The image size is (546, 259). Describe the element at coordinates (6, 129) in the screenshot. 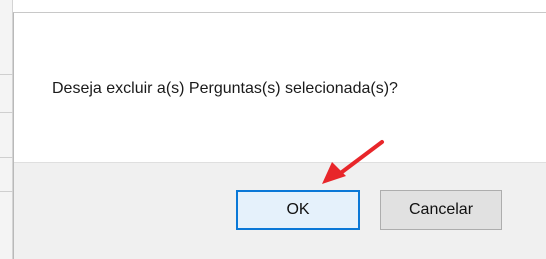

I see `background-window-edge` at that location.